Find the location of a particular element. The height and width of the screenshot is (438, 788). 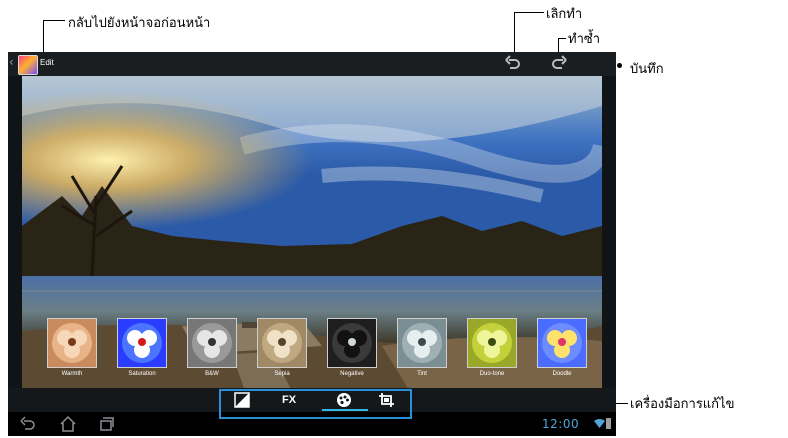

back-icon is located at coordinates (27, 423).